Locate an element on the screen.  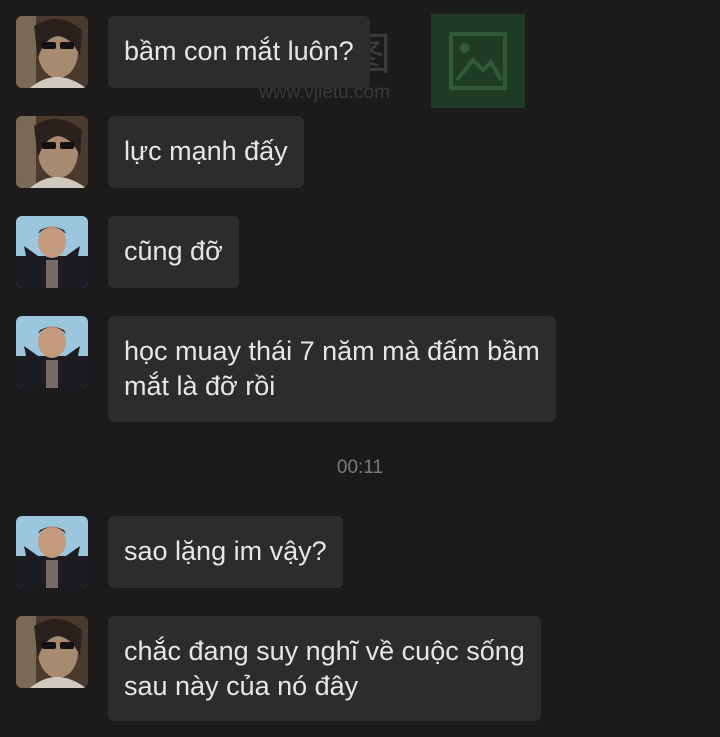
message-bubble: bầm con mắt luôn? is located at coordinates (239, 52).